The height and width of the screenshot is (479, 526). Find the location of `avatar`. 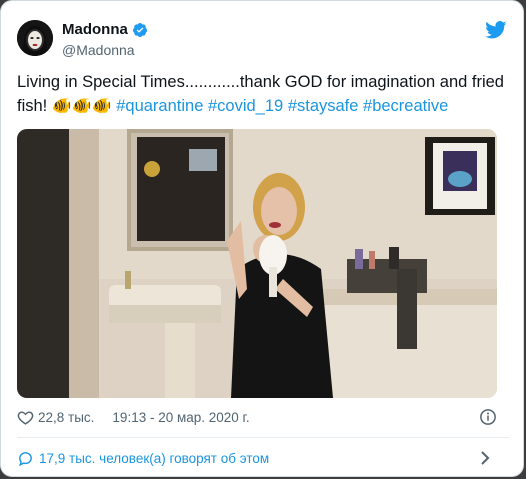

avatar is located at coordinates (35, 38).